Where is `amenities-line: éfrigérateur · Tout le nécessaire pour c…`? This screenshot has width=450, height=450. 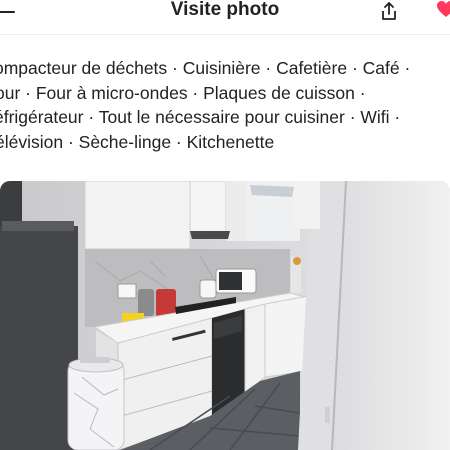 amenities-line: éfrigérateur · Tout le nécessaire pour c… is located at coordinates (200, 117).